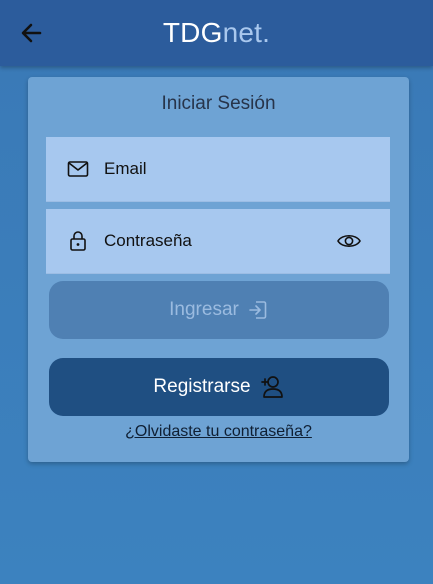 Image resolution: width=433 pixels, height=584 pixels. I want to click on lock-icon, so click(78, 241).